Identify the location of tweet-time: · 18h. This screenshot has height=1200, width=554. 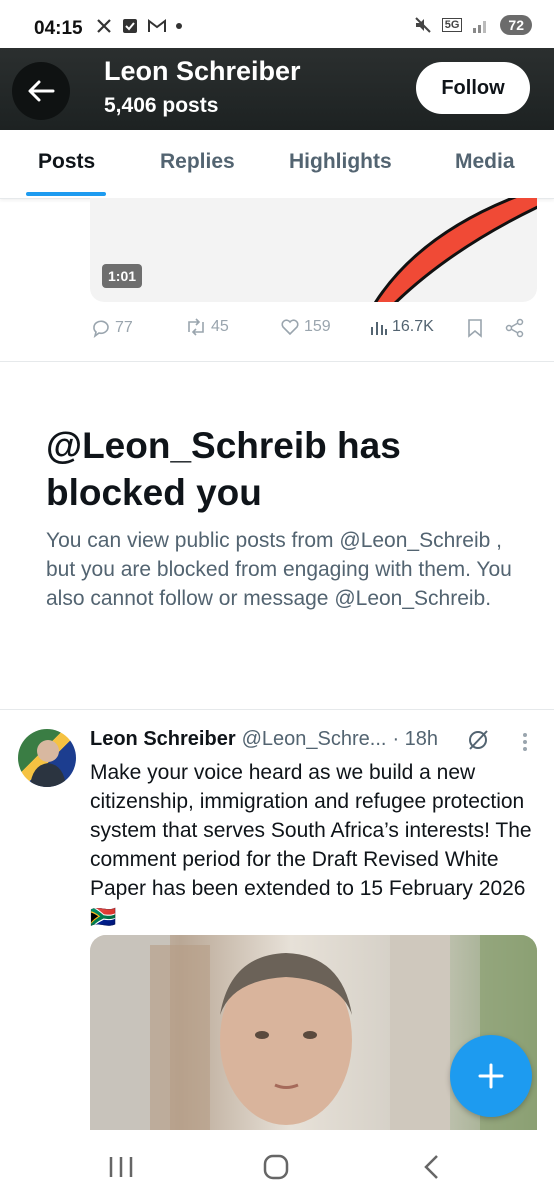
(415, 739).